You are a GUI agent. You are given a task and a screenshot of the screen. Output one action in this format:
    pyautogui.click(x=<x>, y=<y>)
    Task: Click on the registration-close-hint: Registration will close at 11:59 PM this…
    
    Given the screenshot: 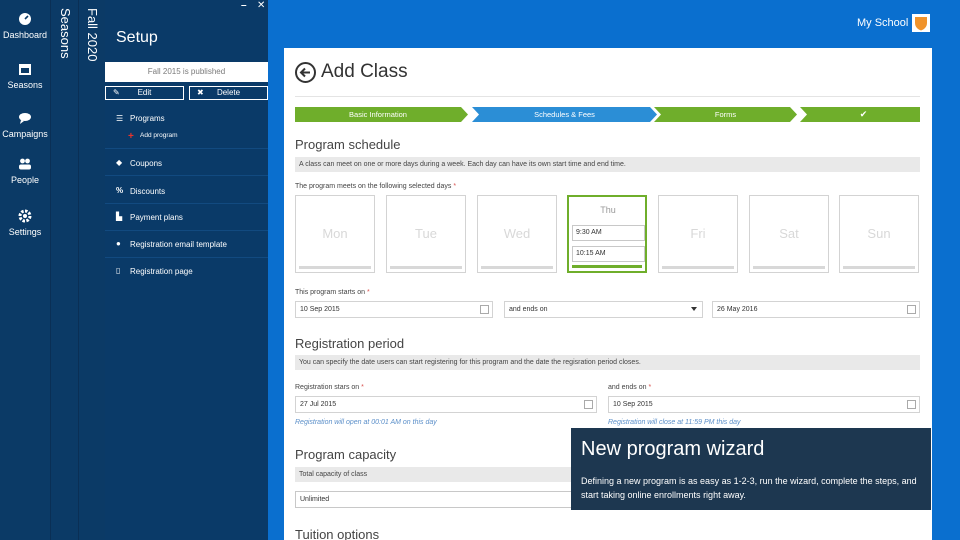 What is the action you would take?
    pyautogui.click(x=674, y=422)
    